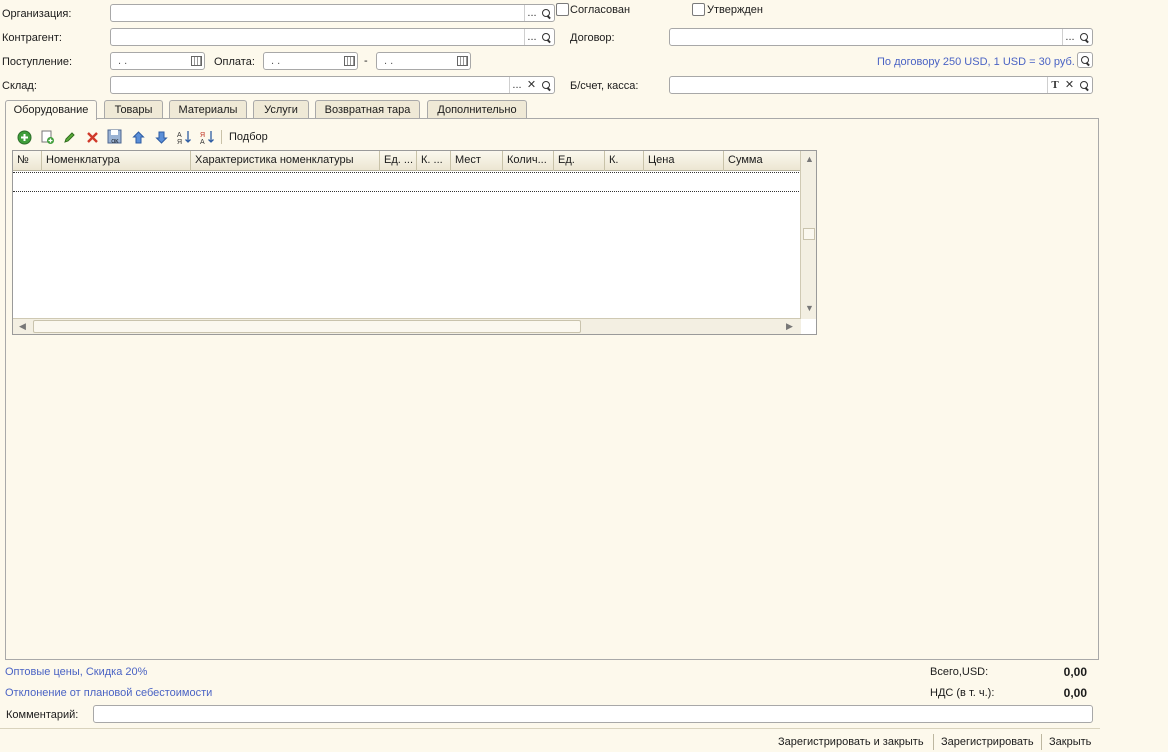 The width and height of the screenshot is (1168, 752). What do you see at coordinates (592, 38) in the screenshot?
I see `contract-label: Договор:` at bounding box center [592, 38].